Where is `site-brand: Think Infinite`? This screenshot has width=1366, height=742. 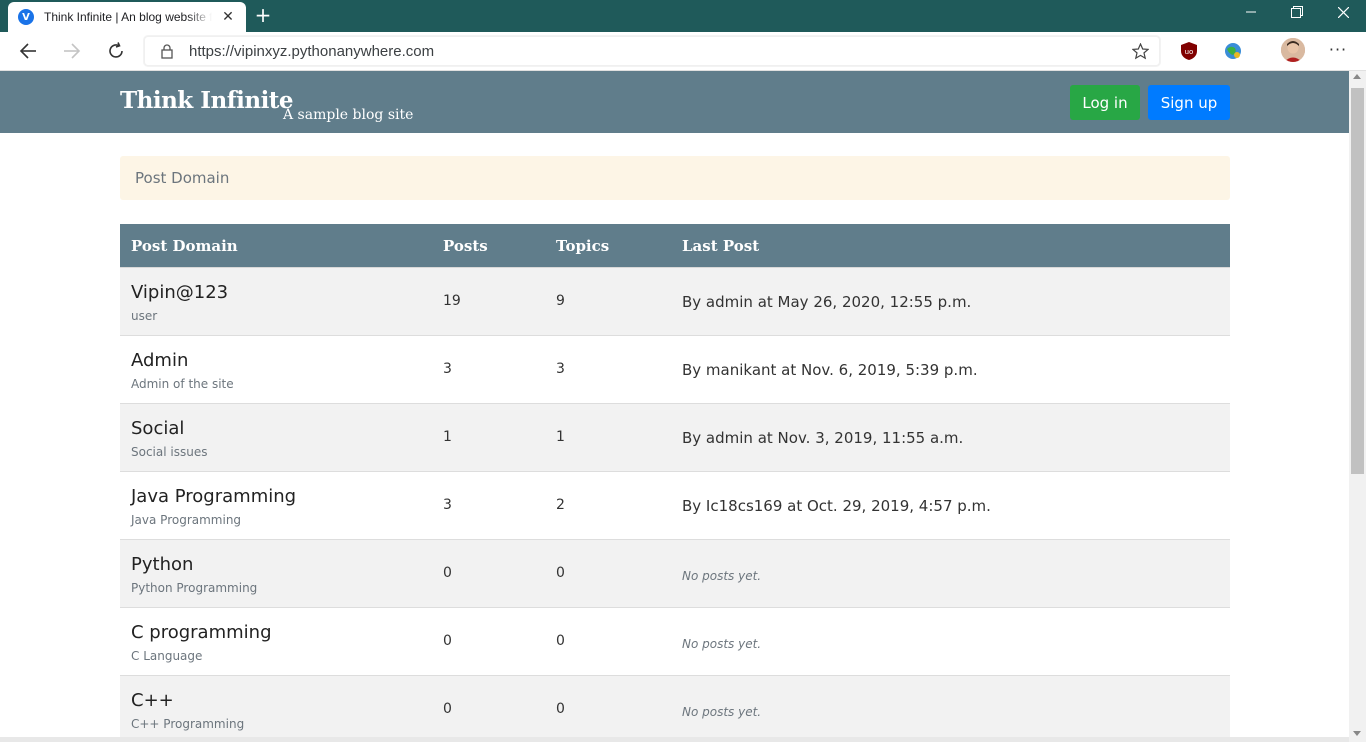 site-brand: Think Infinite is located at coordinates (207, 100).